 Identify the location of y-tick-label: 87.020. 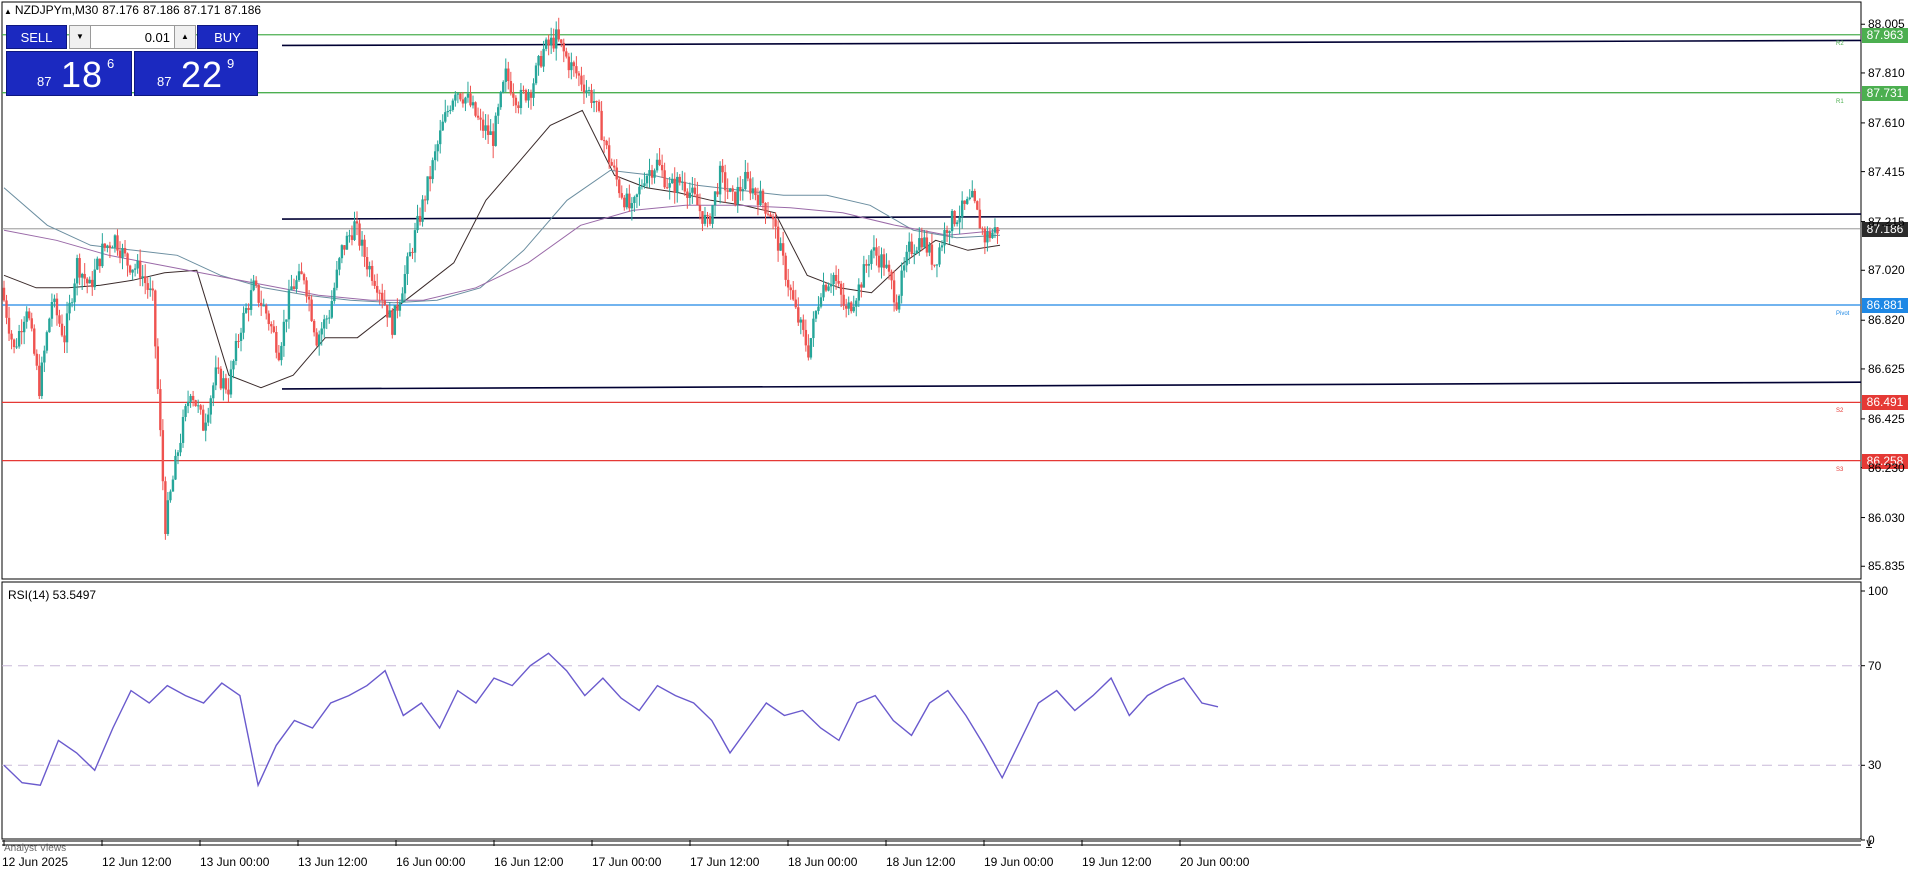
(1886, 270).